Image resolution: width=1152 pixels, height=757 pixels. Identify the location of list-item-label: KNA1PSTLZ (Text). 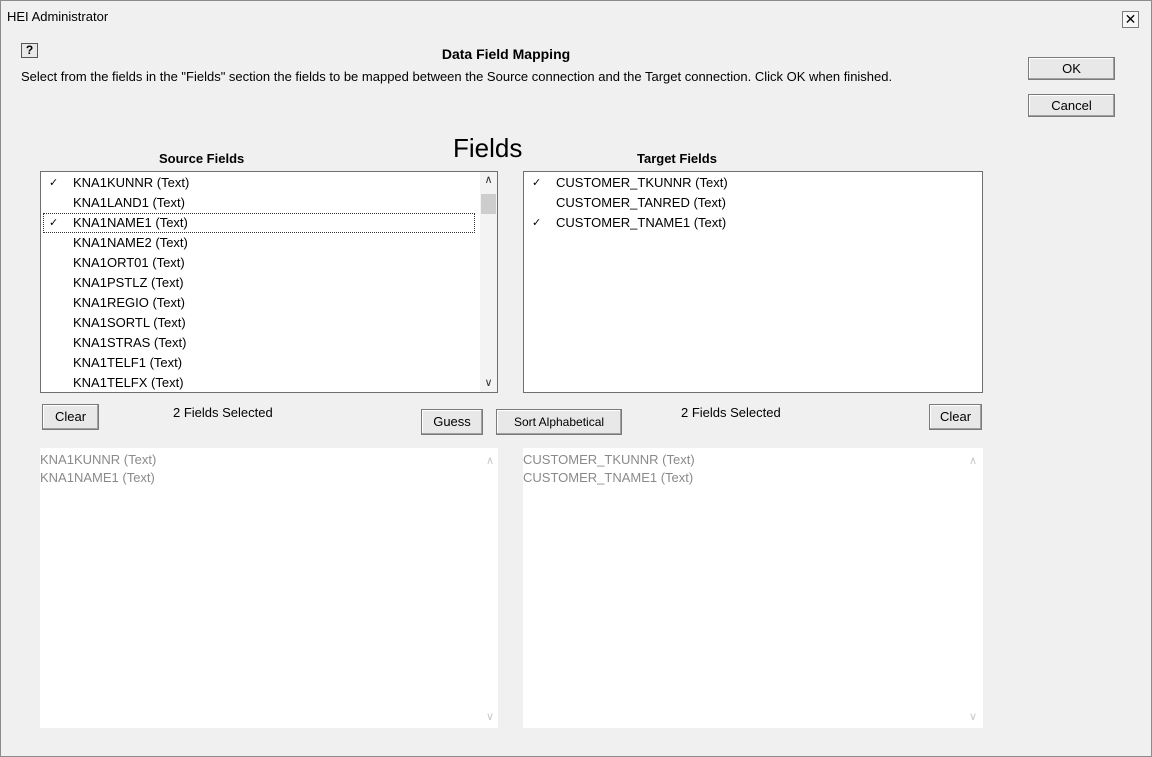
(128, 282).